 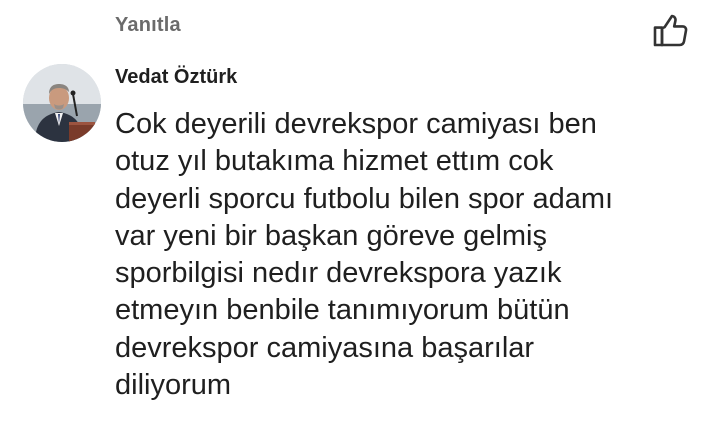 I want to click on comment-line: etmeyın benbile tanımıyorum bütün, so click(x=342, y=310).